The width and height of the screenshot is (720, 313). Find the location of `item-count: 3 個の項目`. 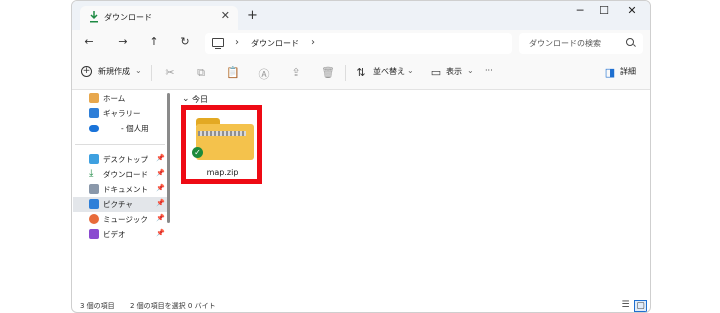

item-count: 3 個の項目 is located at coordinates (97, 306).